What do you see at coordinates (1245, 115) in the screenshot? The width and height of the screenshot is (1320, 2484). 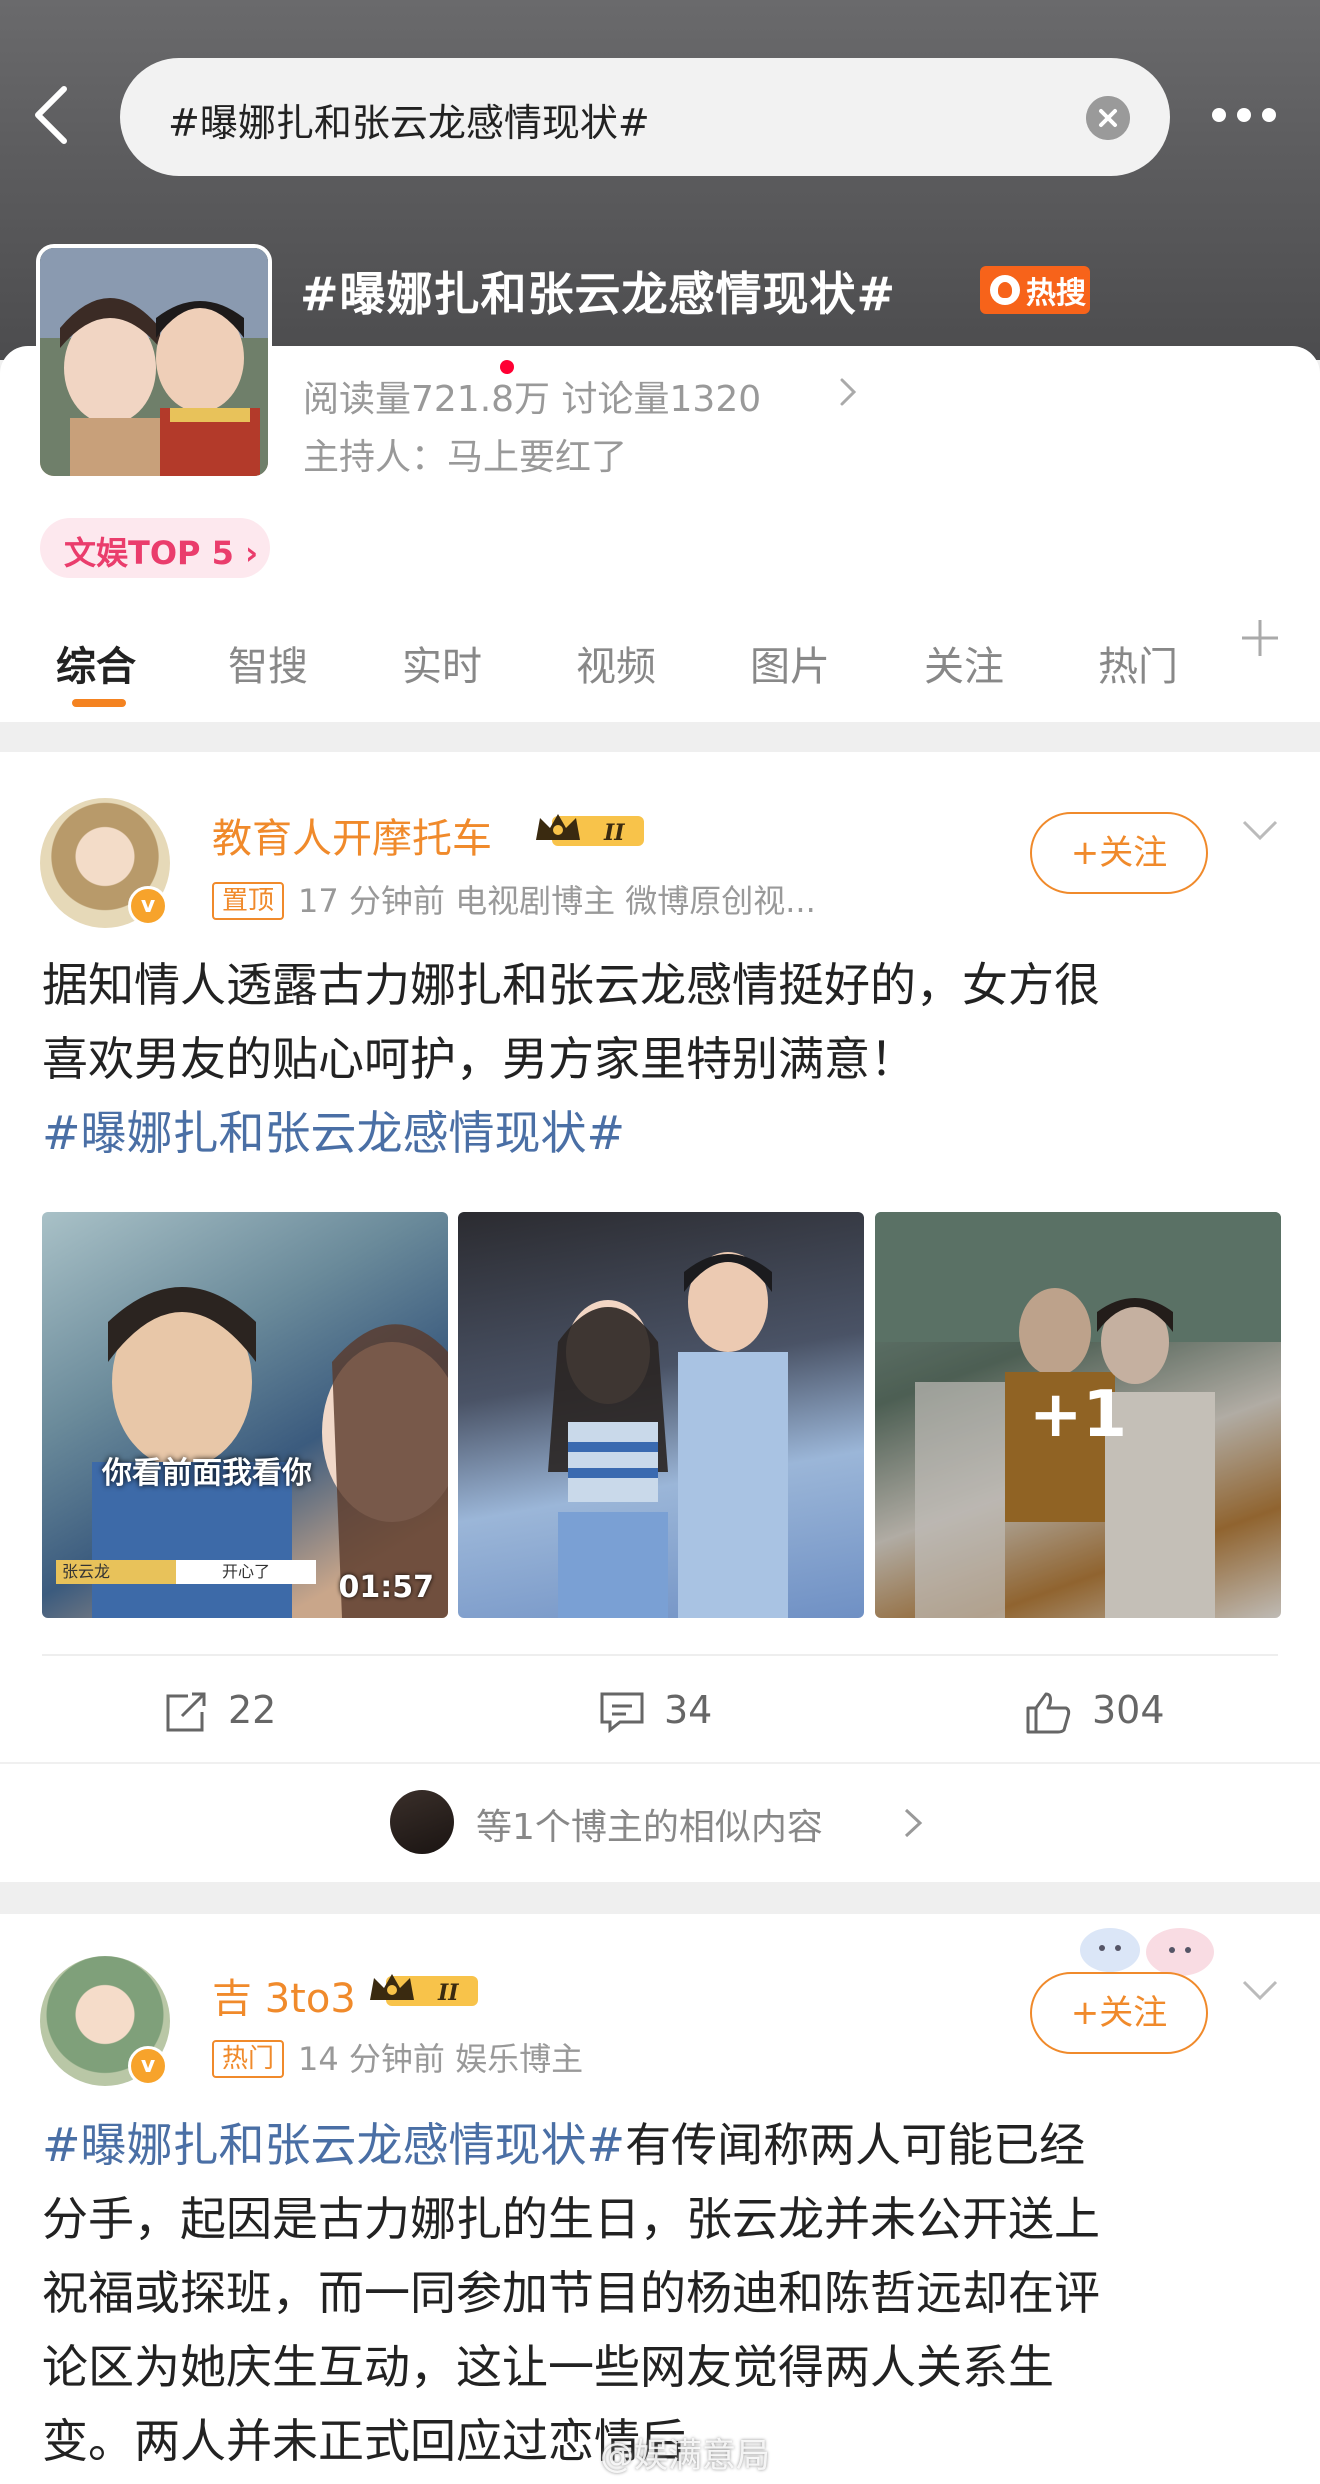 I see `more-options-icon` at bounding box center [1245, 115].